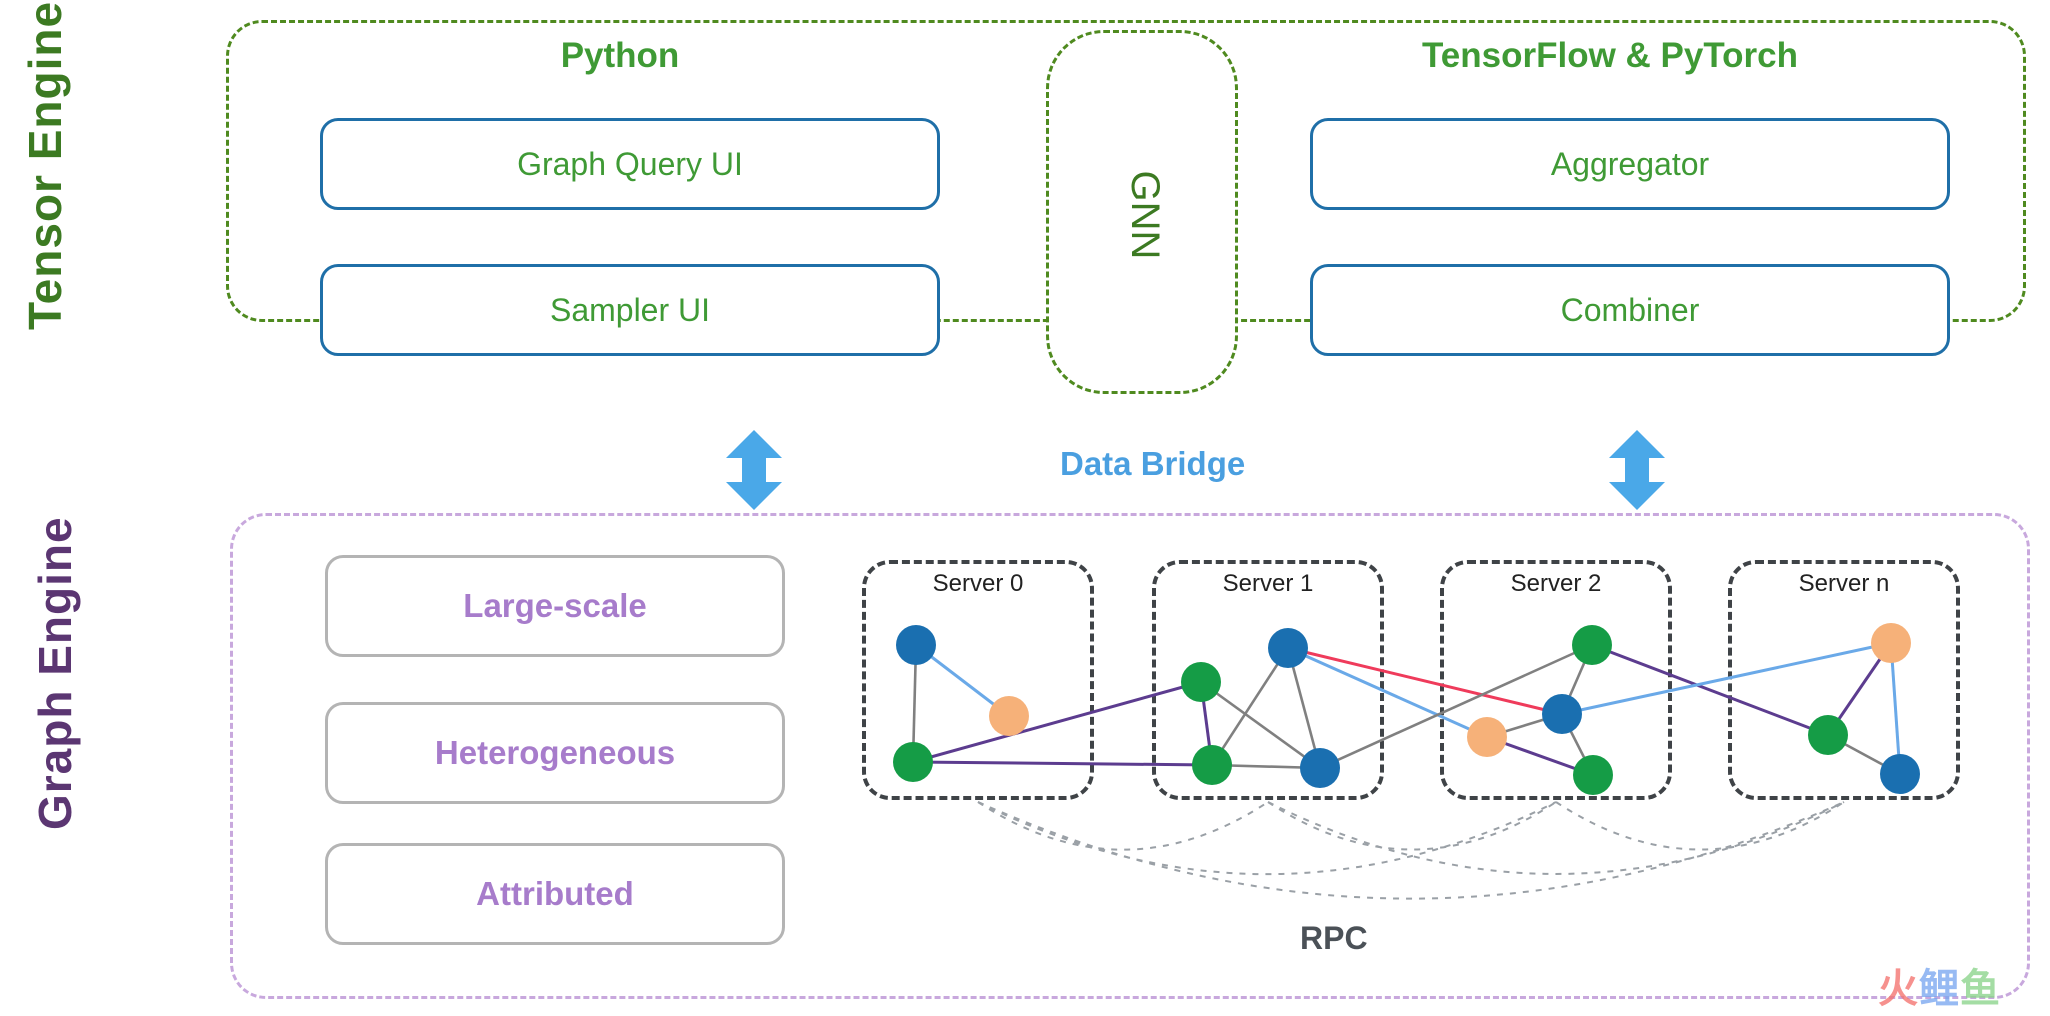 This screenshot has width=2050, height=1016. I want to click on data-bridge-right-arrow-icon, so click(1637, 472).